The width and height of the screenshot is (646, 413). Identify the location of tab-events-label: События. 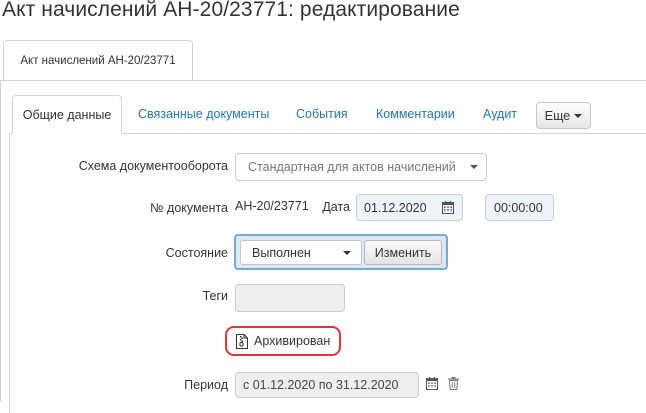
(322, 114).